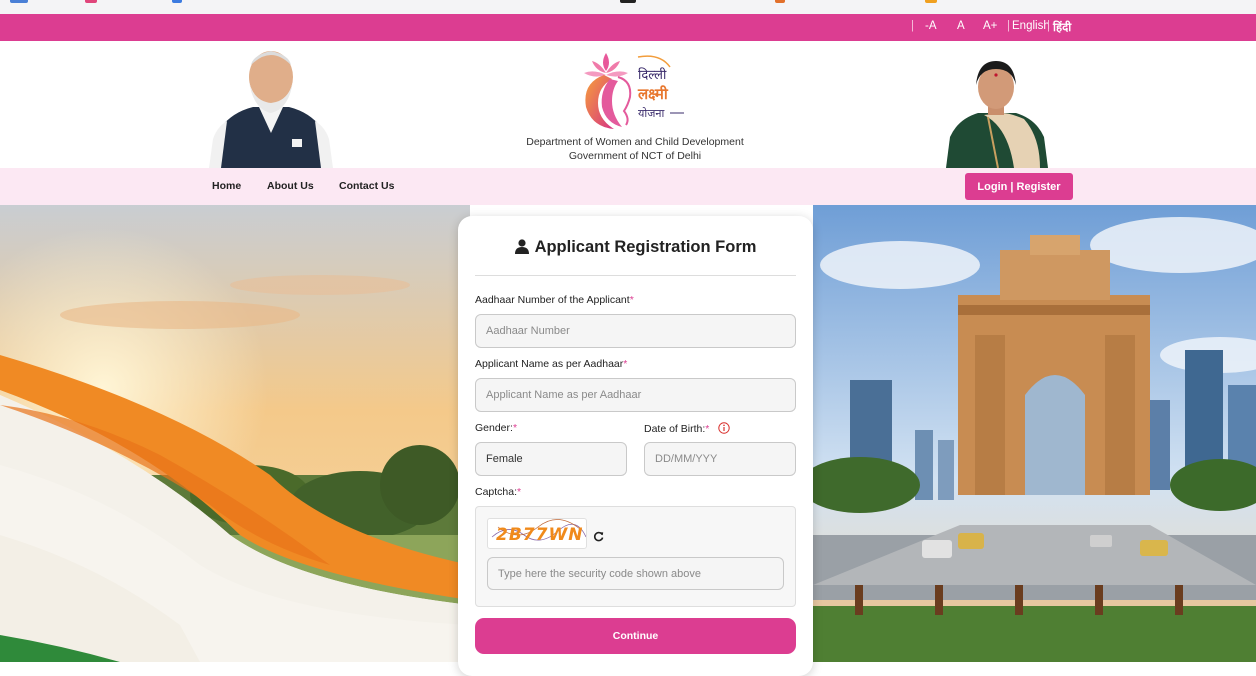 The image size is (1256, 676). Describe the element at coordinates (598, 538) in the screenshot. I see `refresh-icon` at that location.